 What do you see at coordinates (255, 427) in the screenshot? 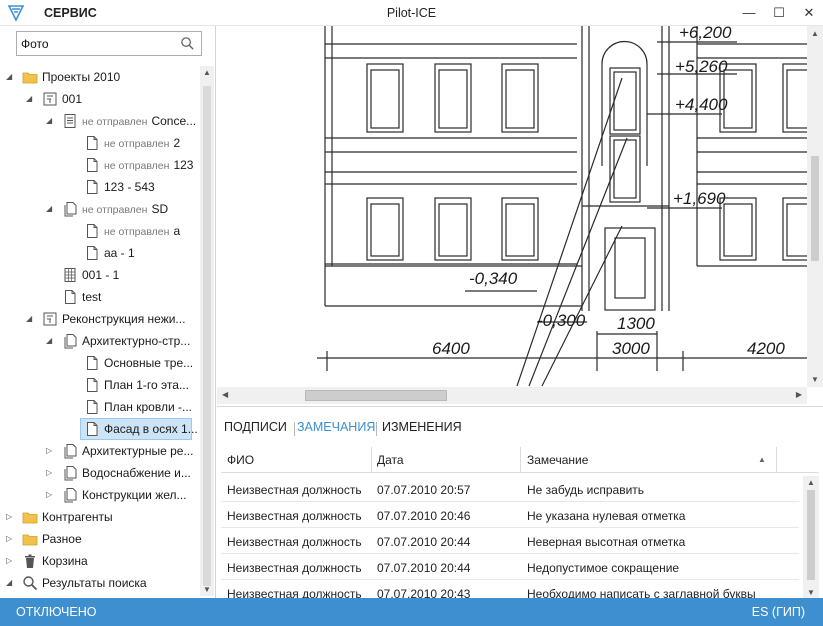
I see `tab-signatures: ПОДПИСИ` at bounding box center [255, 427].